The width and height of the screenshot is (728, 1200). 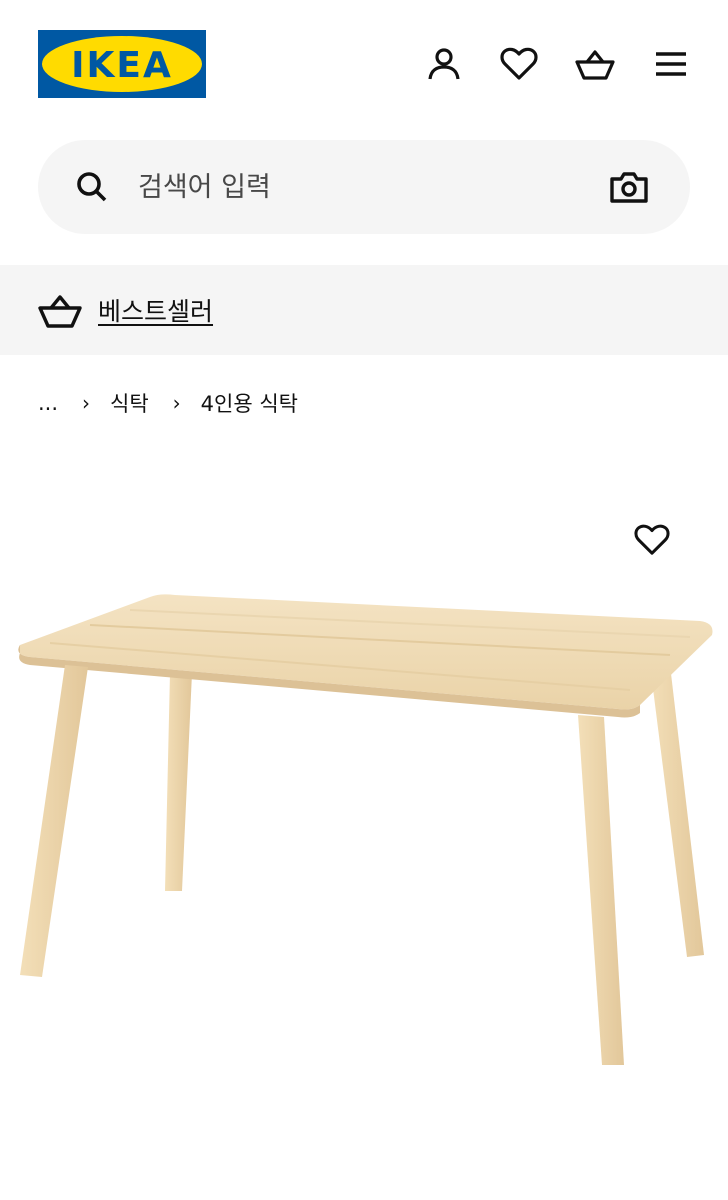 I want to click on wishlist-heart-icon, so click(x=519, y=64).